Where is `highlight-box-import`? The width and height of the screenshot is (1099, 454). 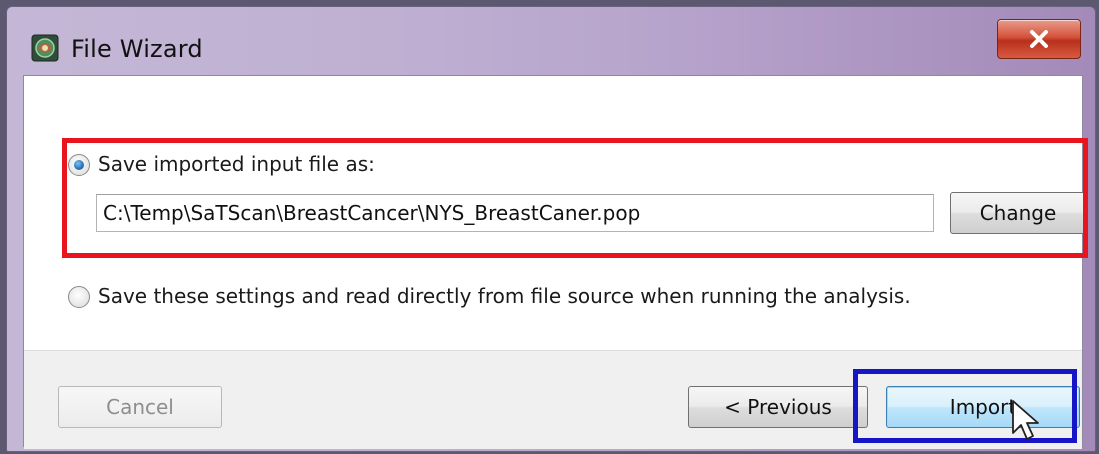 highlight-box-import is located at coordinates (965, 406).